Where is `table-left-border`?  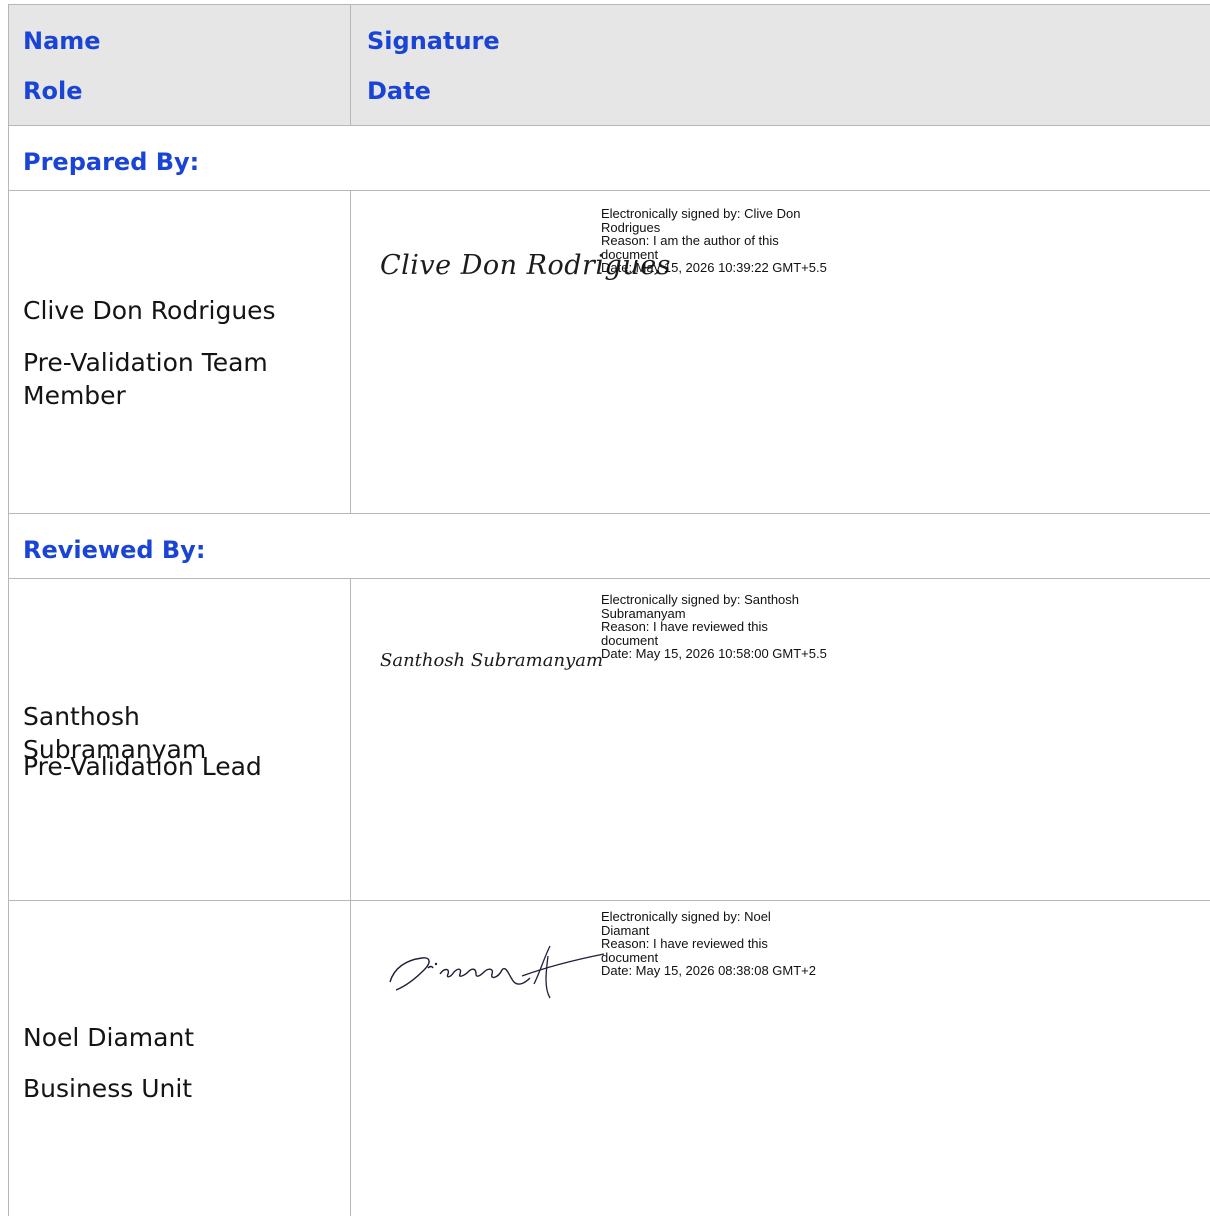
table-left-border is located at coordinates (8, 610).